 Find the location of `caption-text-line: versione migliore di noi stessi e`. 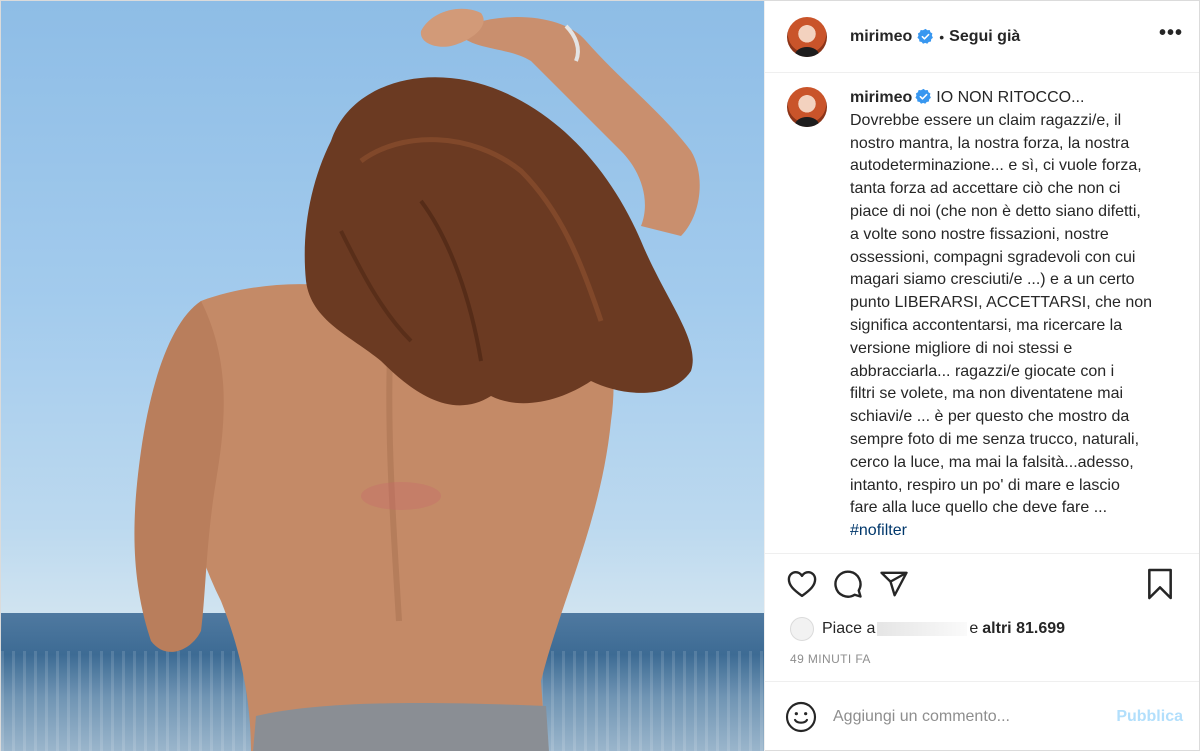

caption-text-line: versione migliore di noi stessi e is located at coordinates (961, 348).